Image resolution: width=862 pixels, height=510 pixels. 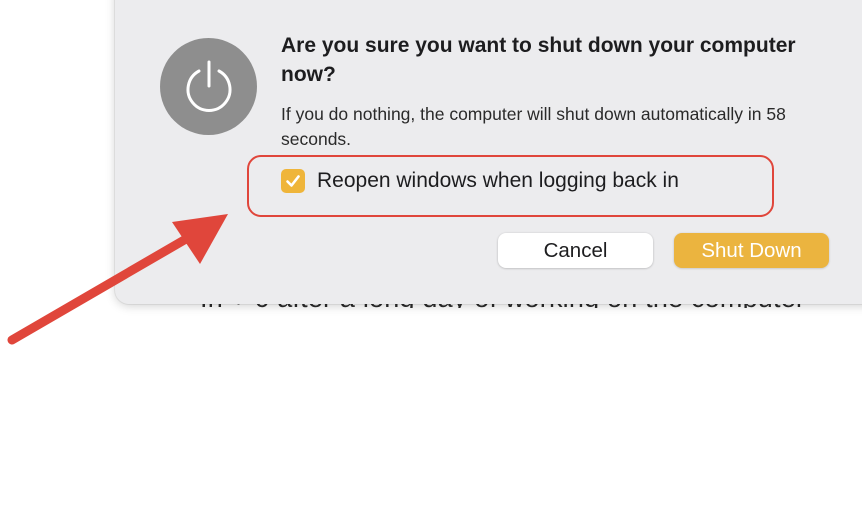 I want to click on checkmark-icon, so click(x=293, y=181).